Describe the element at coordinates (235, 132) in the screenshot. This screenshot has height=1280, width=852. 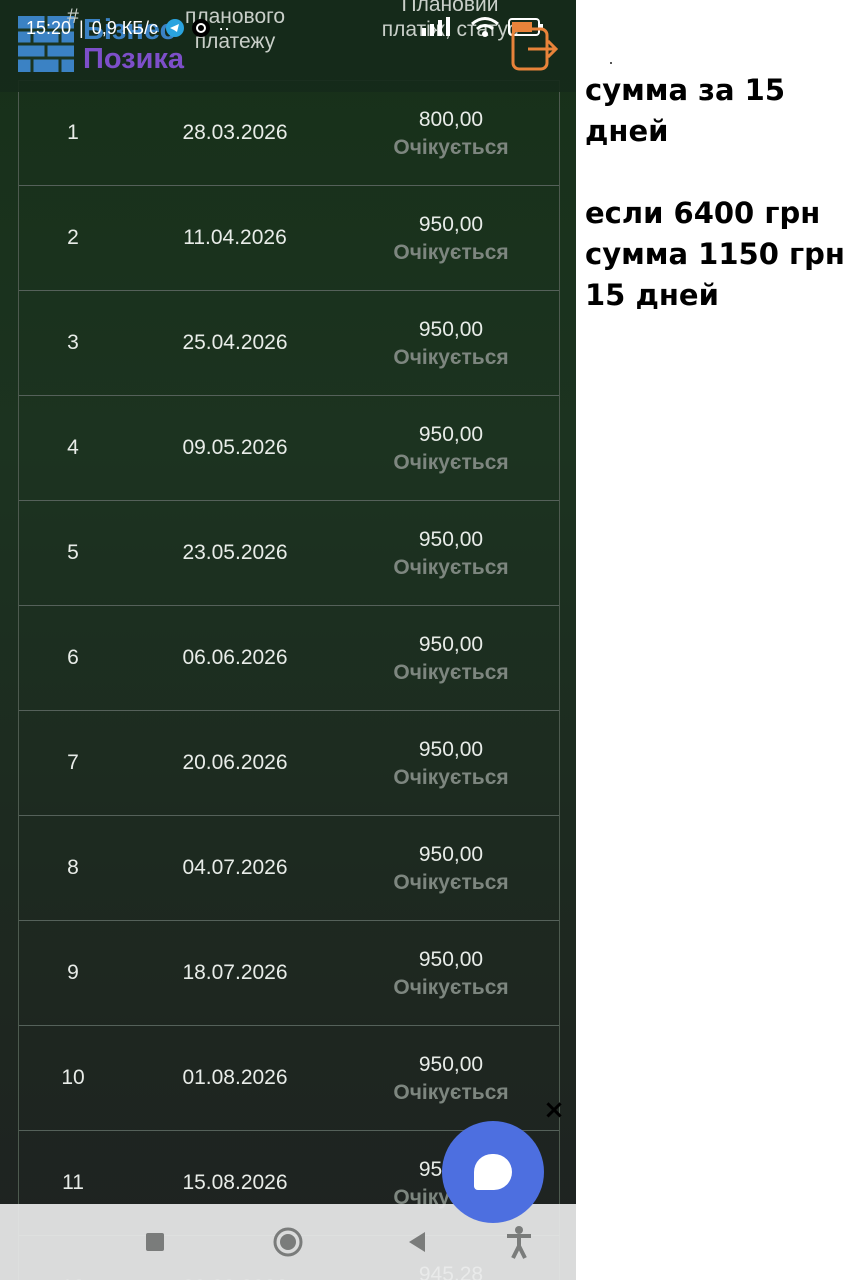
I see `row-date: 28.03.2026` at that location.